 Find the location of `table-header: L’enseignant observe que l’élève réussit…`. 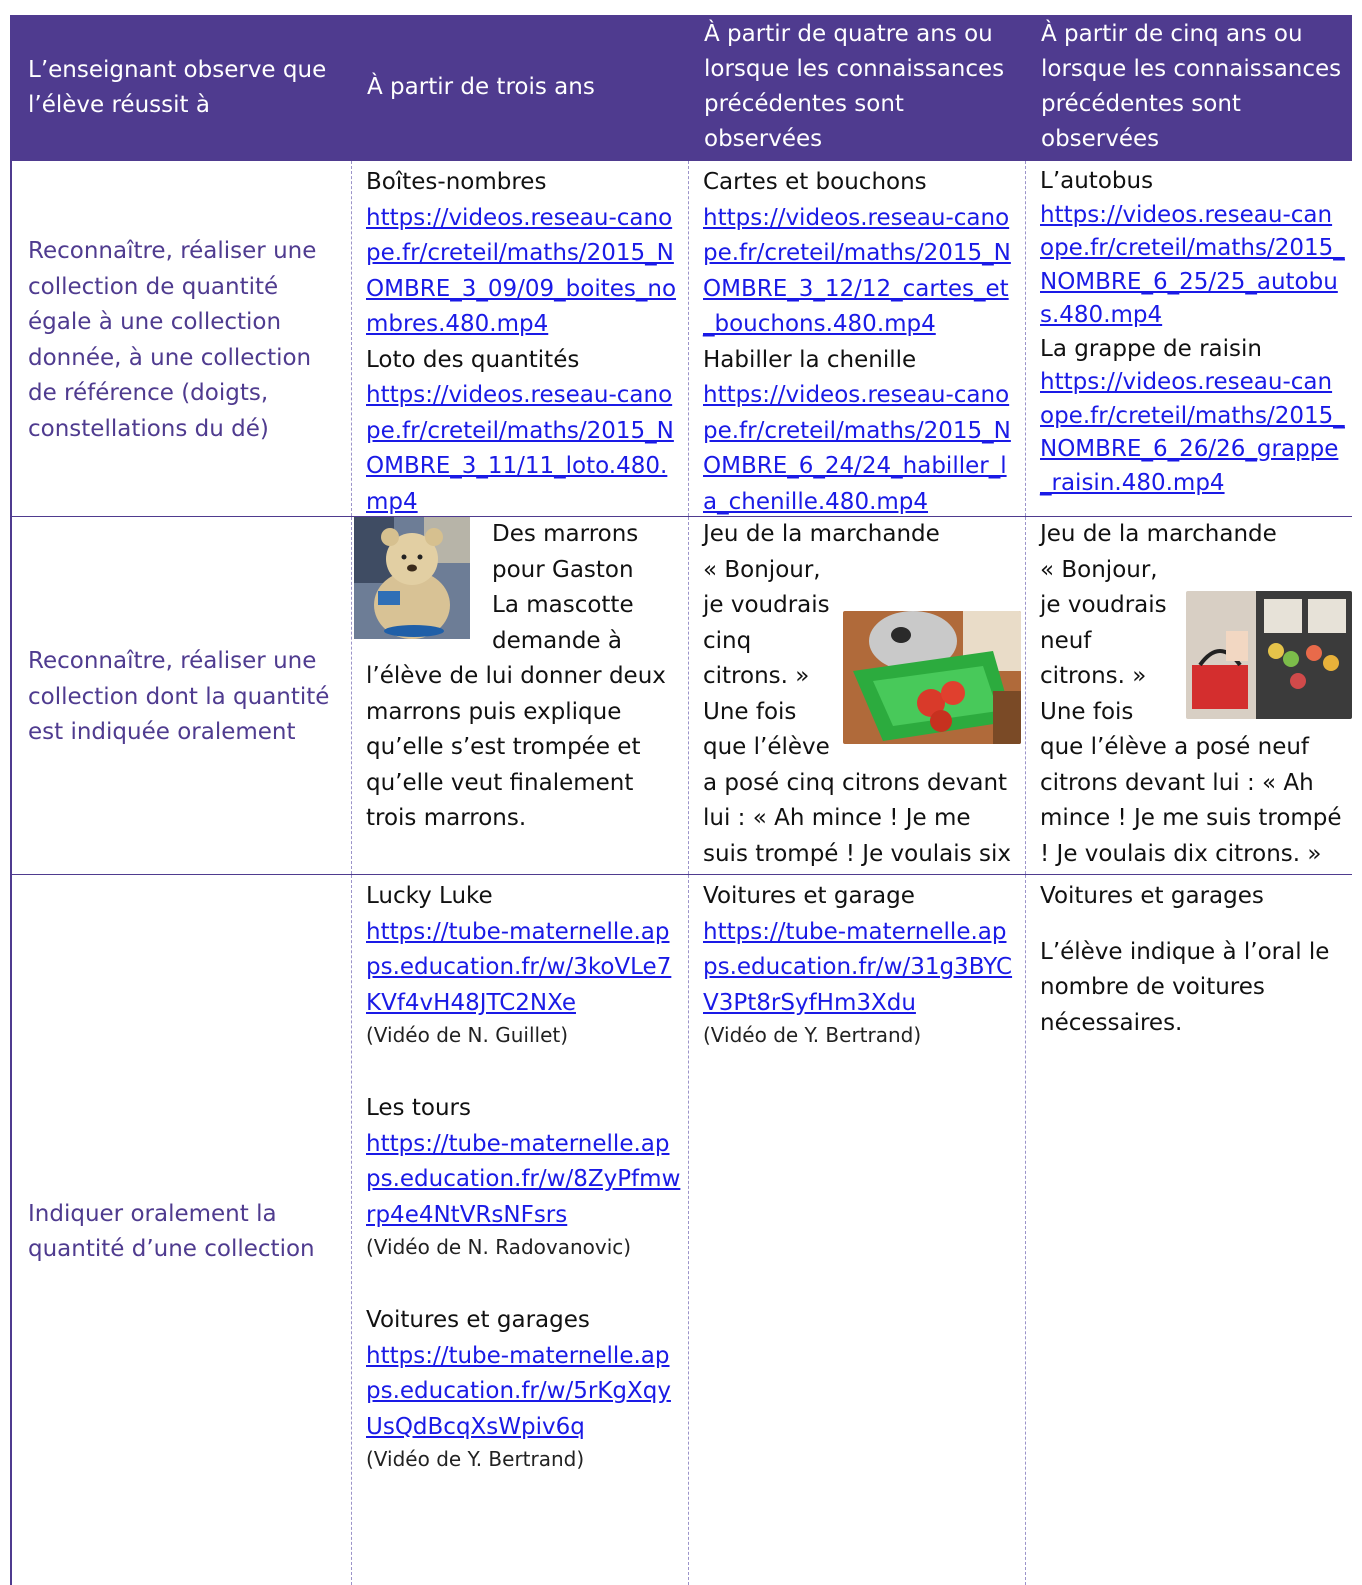

table-header: L’enseignant observe que l’élève réussit… is located at coordinates (682, 88).